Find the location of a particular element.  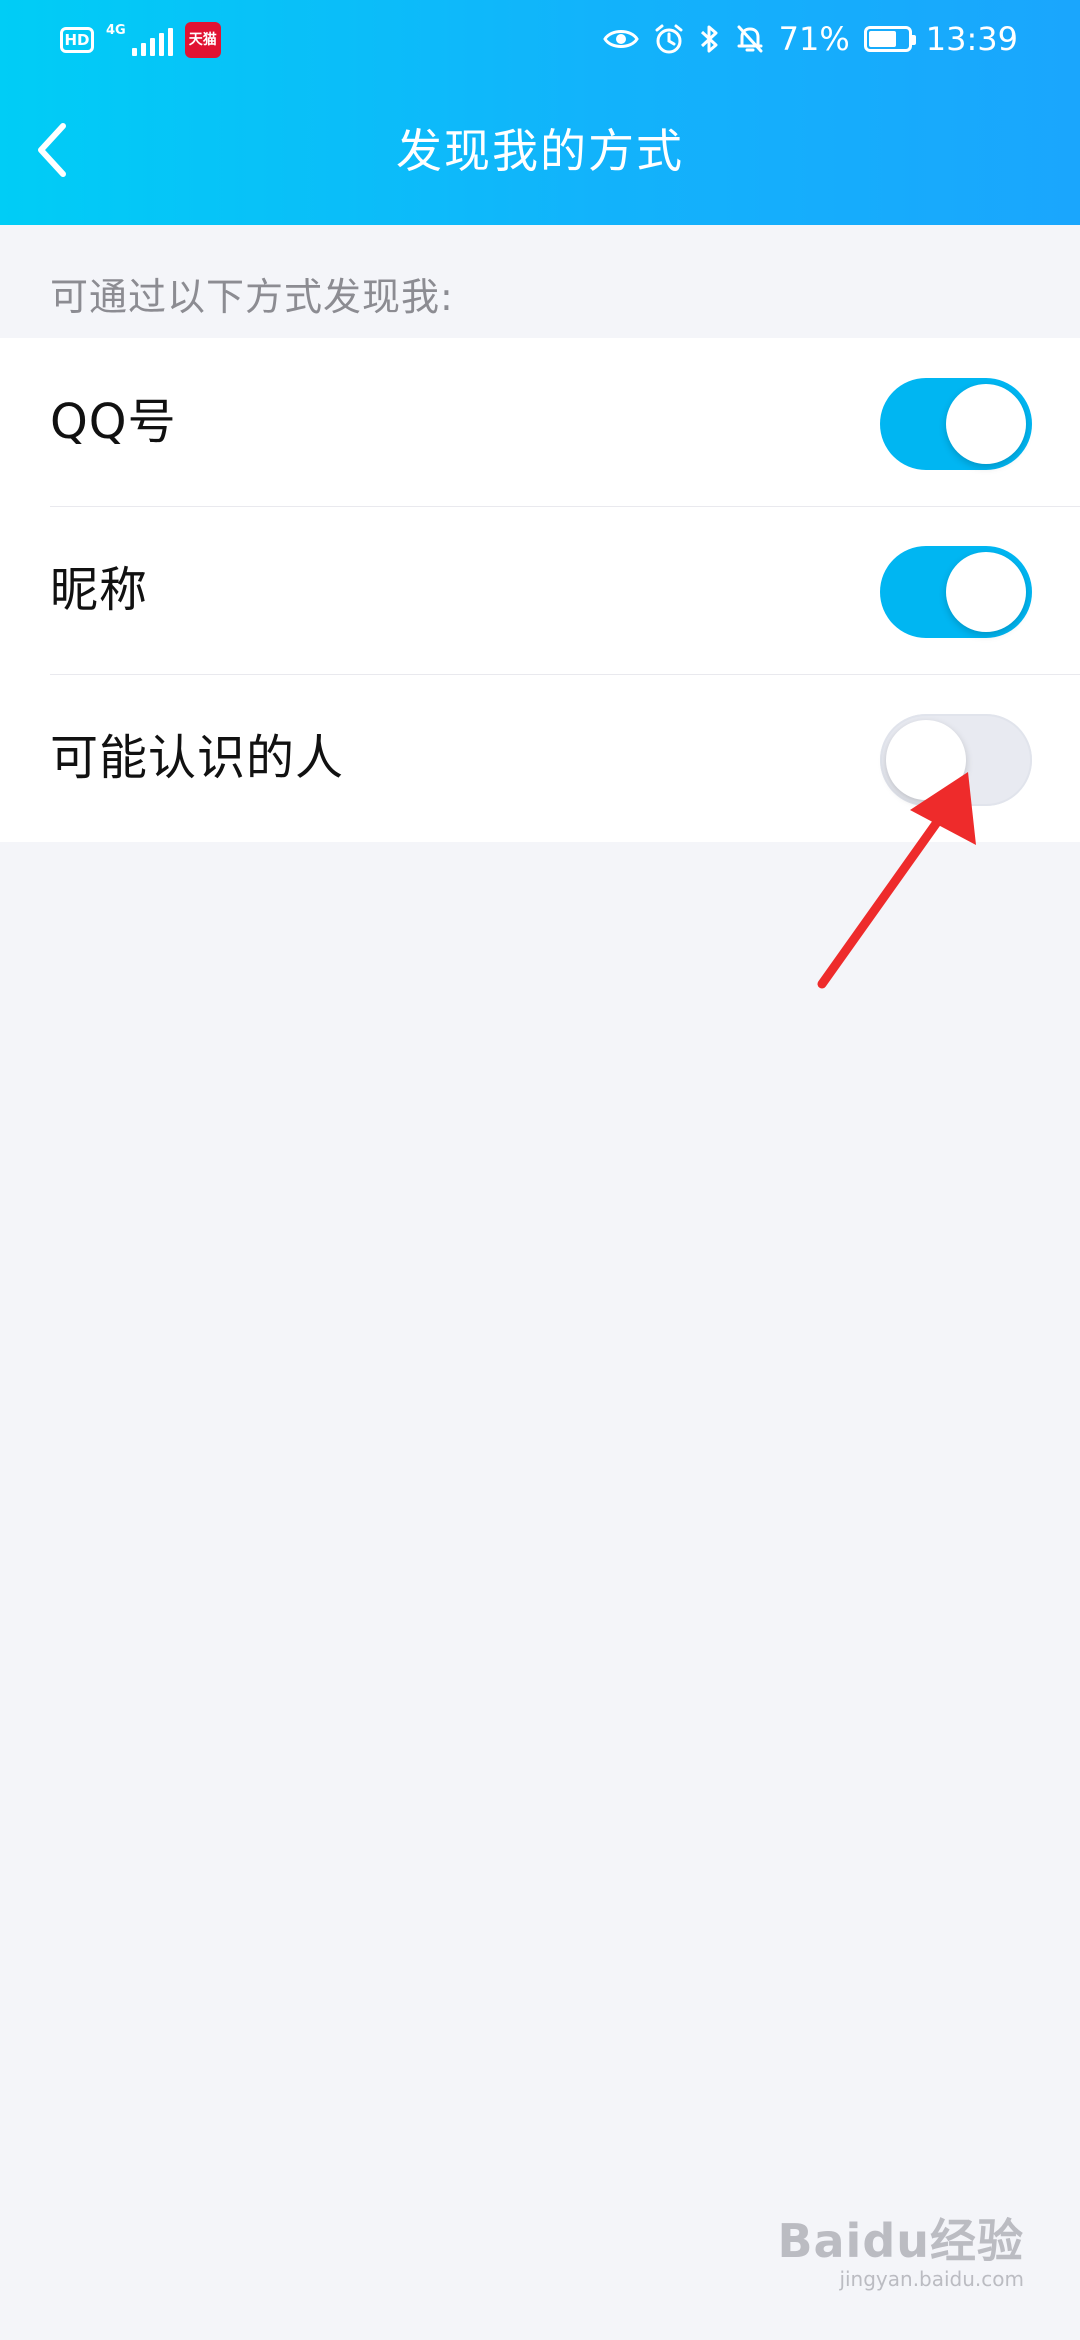

bell-off-icon is located at coordinates (750, 39).